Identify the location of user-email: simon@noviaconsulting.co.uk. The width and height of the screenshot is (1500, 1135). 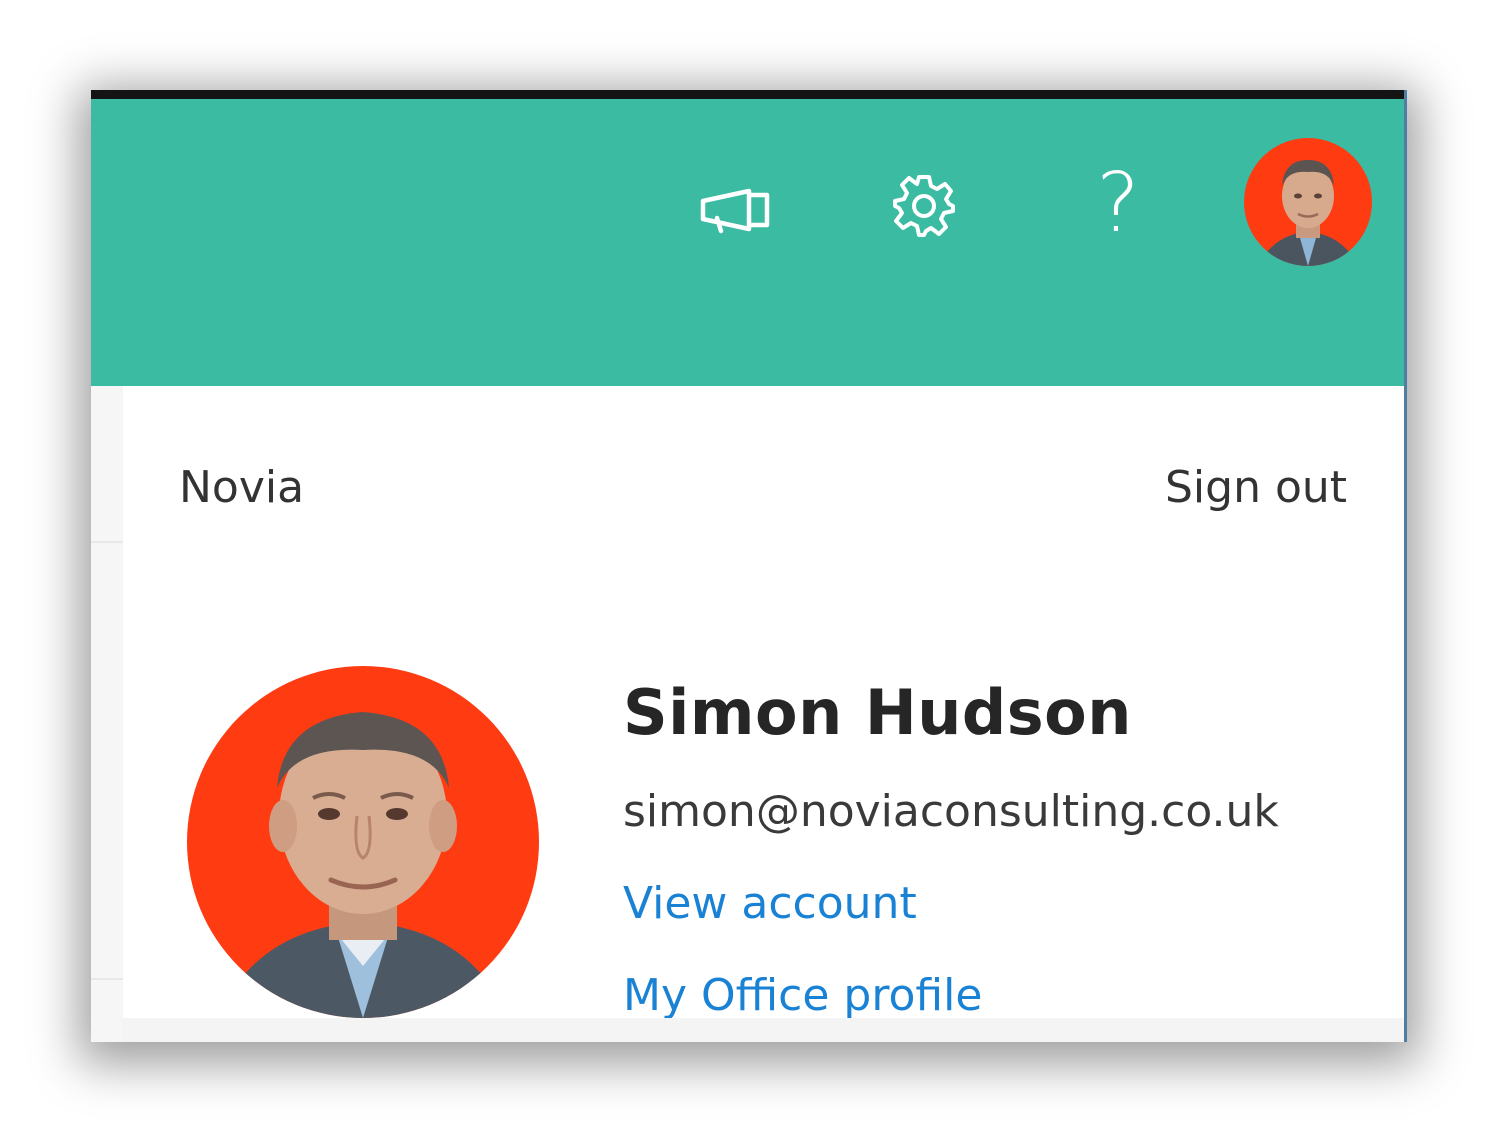
(951, 811).